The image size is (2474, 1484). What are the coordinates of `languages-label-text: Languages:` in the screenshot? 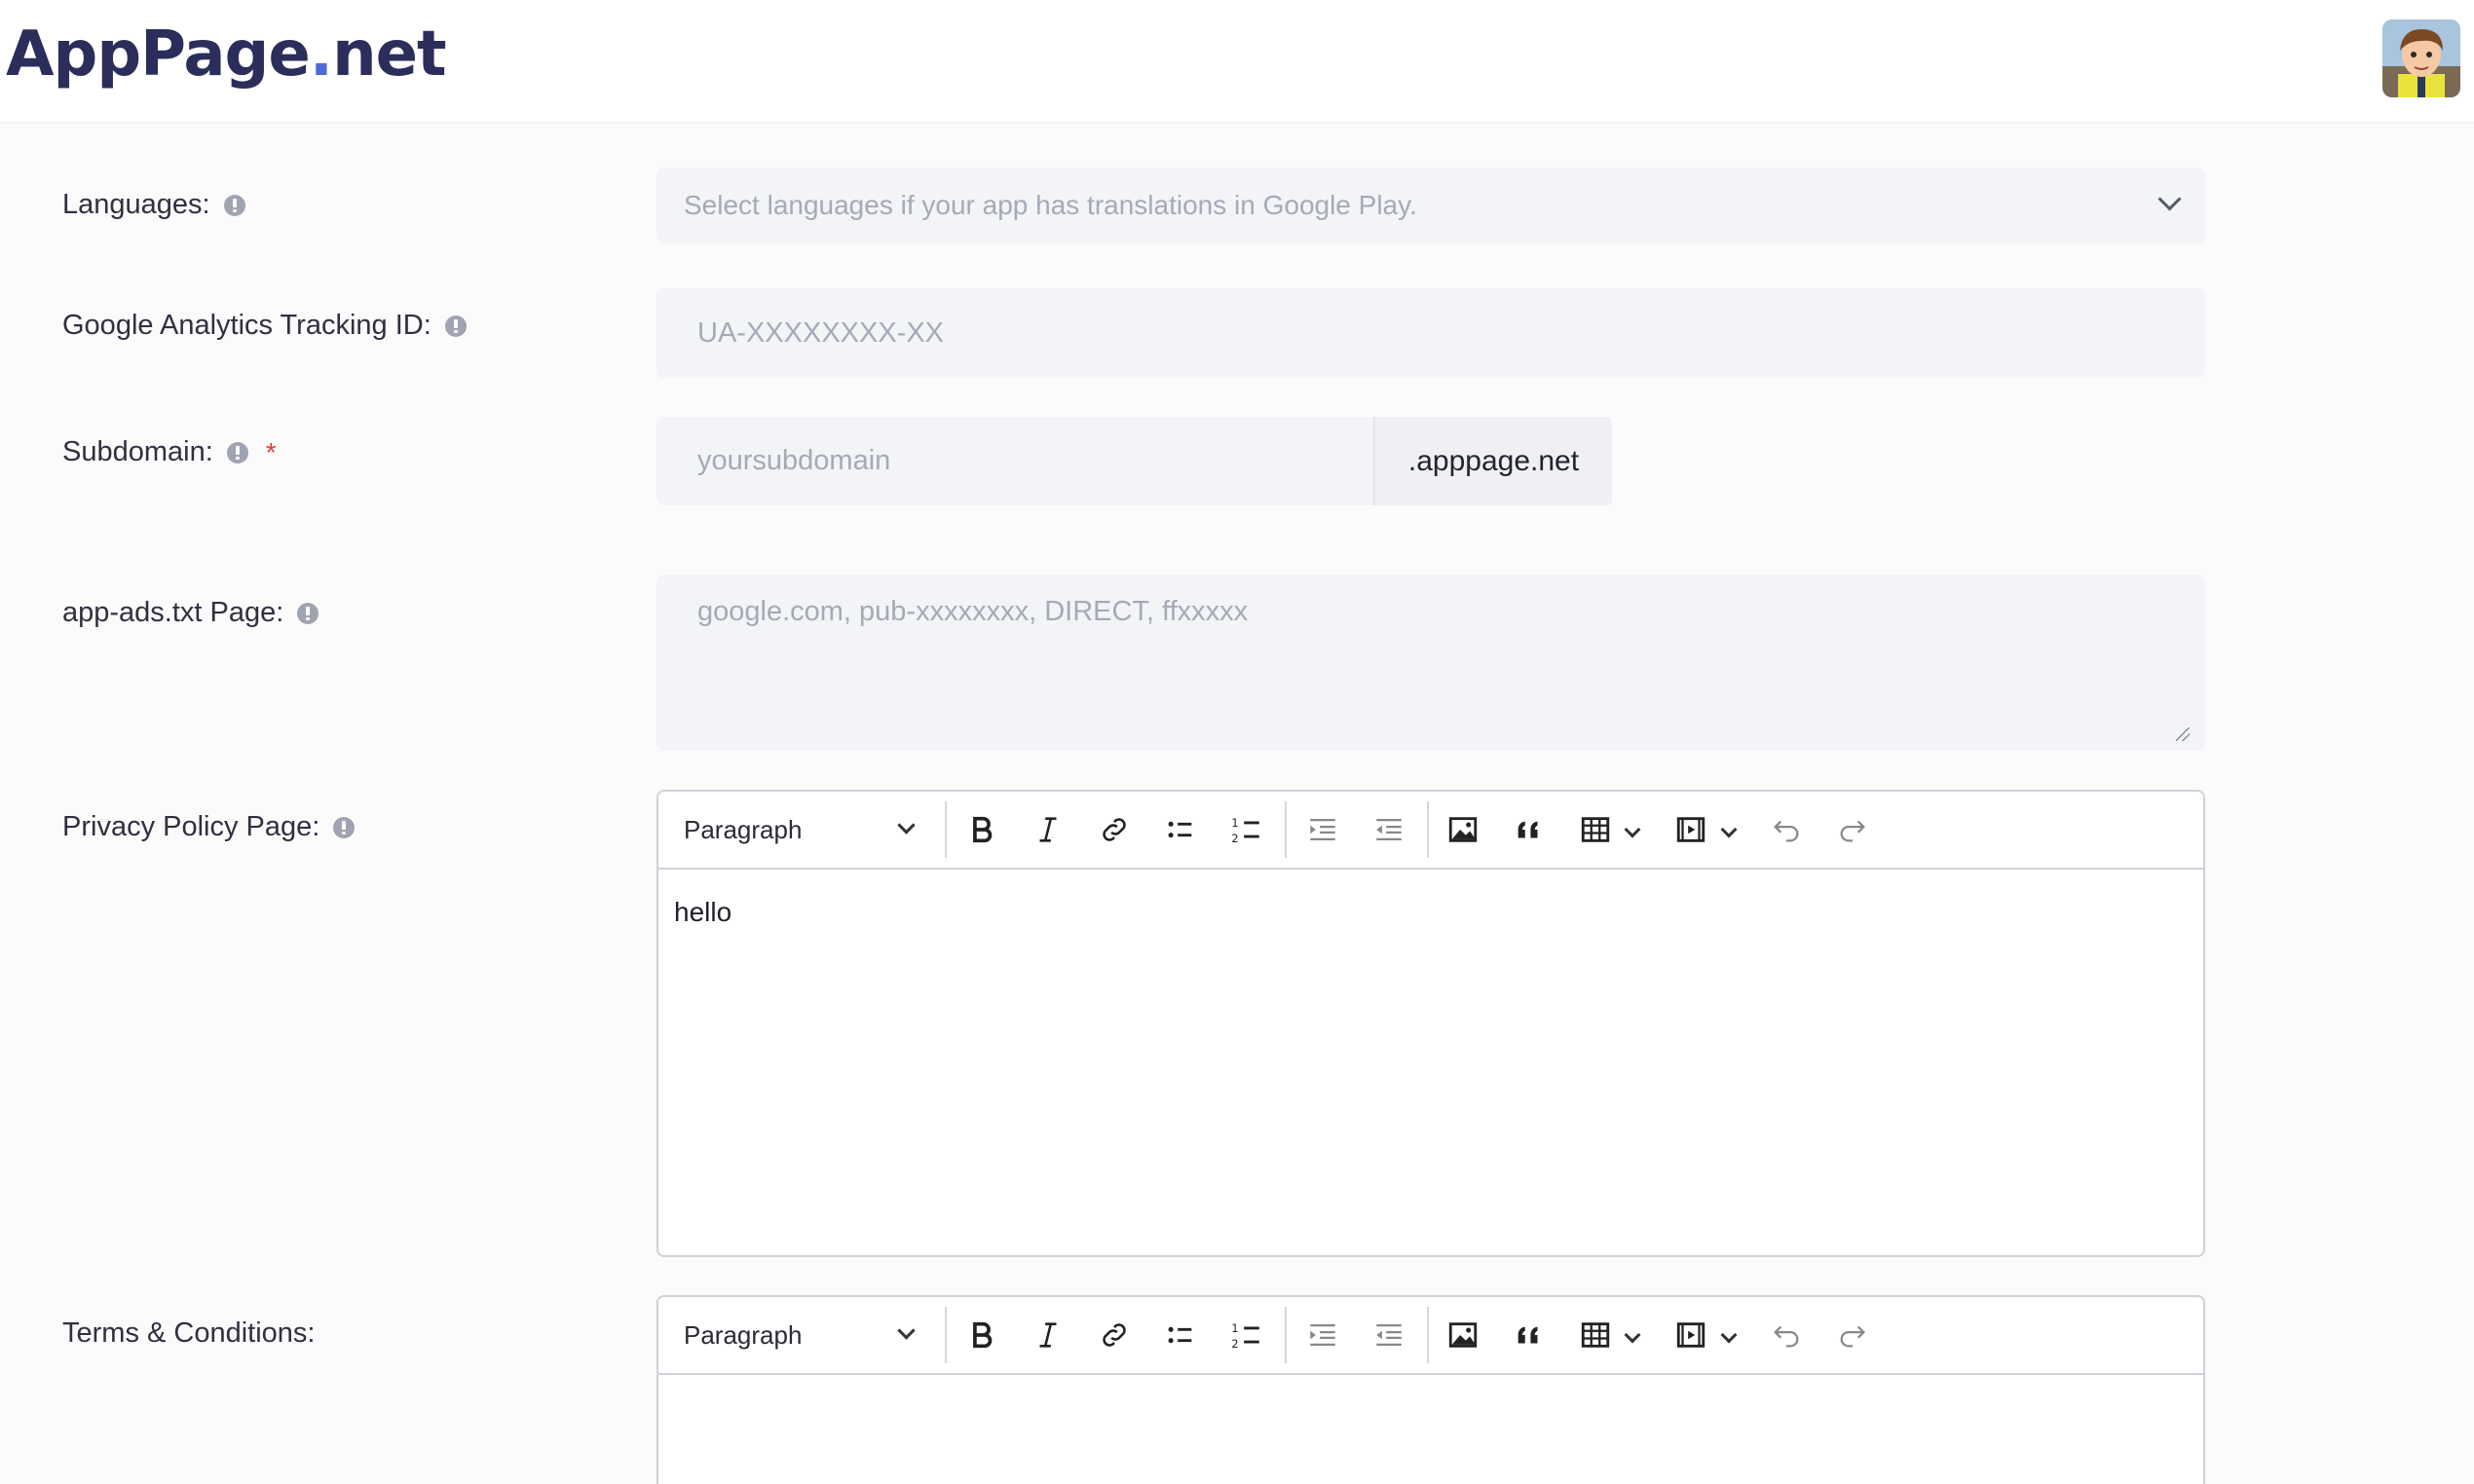 It's located at (136, 204).